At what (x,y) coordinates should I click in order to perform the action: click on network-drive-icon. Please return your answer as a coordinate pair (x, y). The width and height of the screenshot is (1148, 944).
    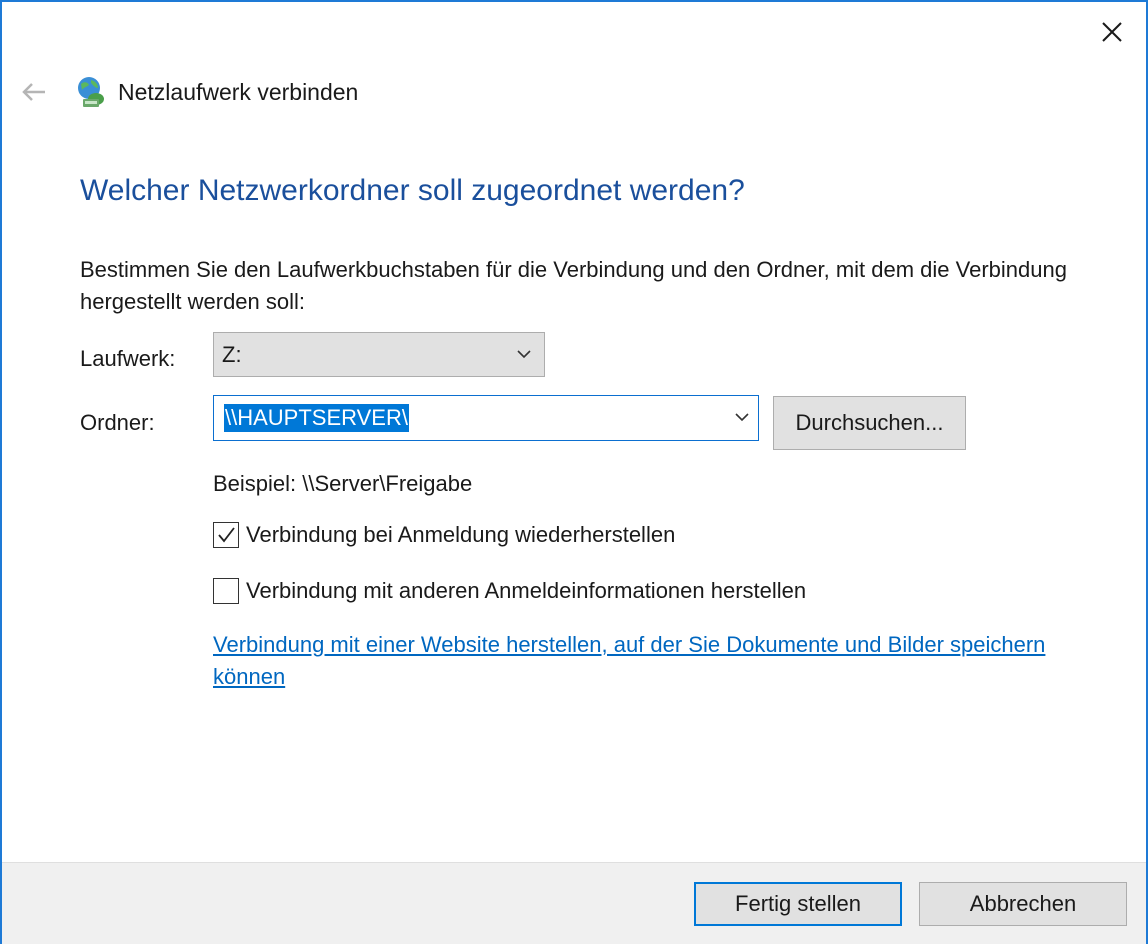
    Looking at the image, I should click on (91, 92).